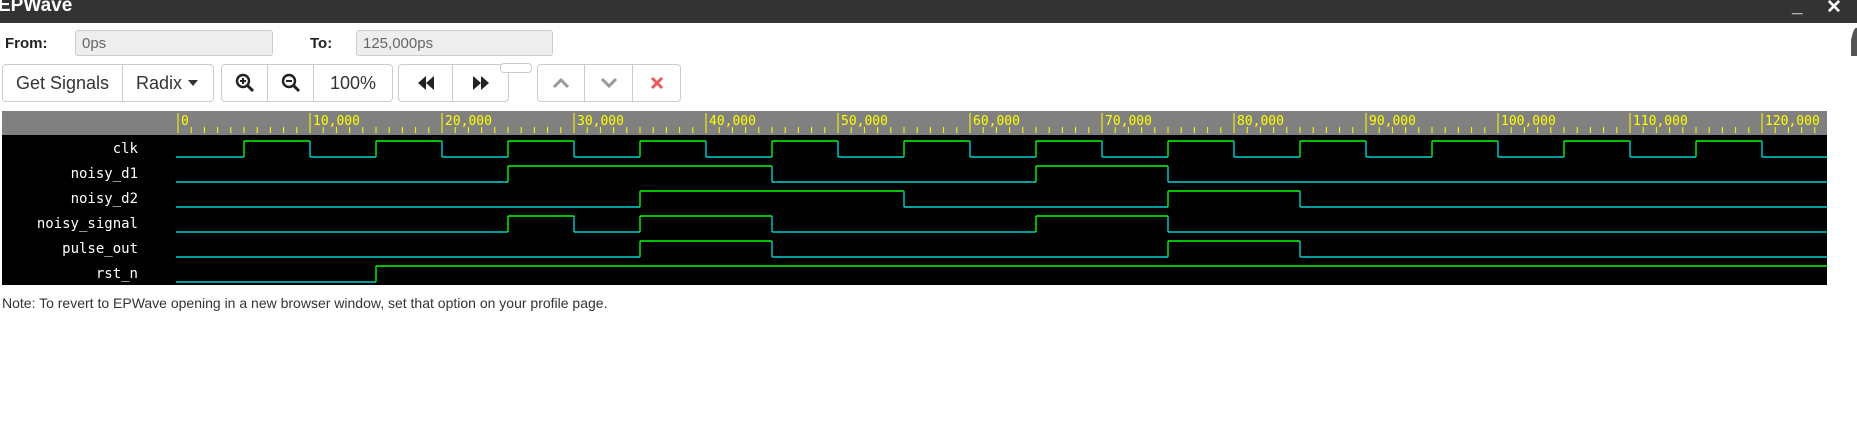 The height and width of the screenshot is (422, 1857). I want to click on close-icon: ✕, so click(1834, 9).